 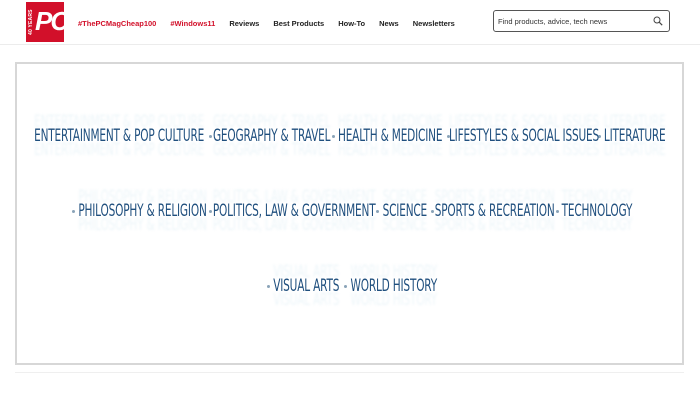 I want to click on nav-link-how-to: How-To, so click(x=351, y=23).